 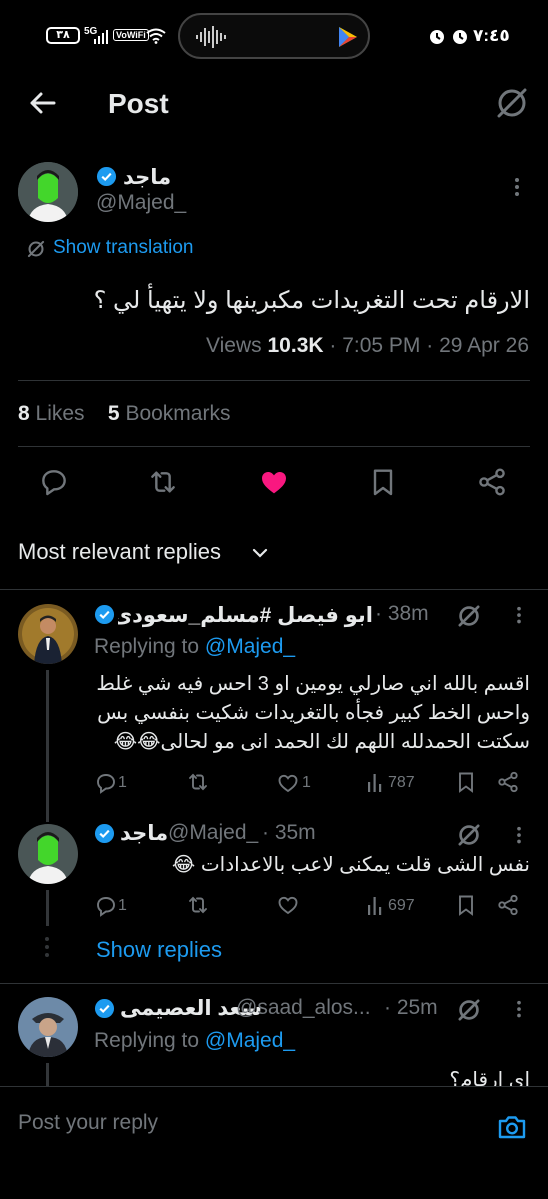 I want to click on reply-button, so click(x=54, y=482).